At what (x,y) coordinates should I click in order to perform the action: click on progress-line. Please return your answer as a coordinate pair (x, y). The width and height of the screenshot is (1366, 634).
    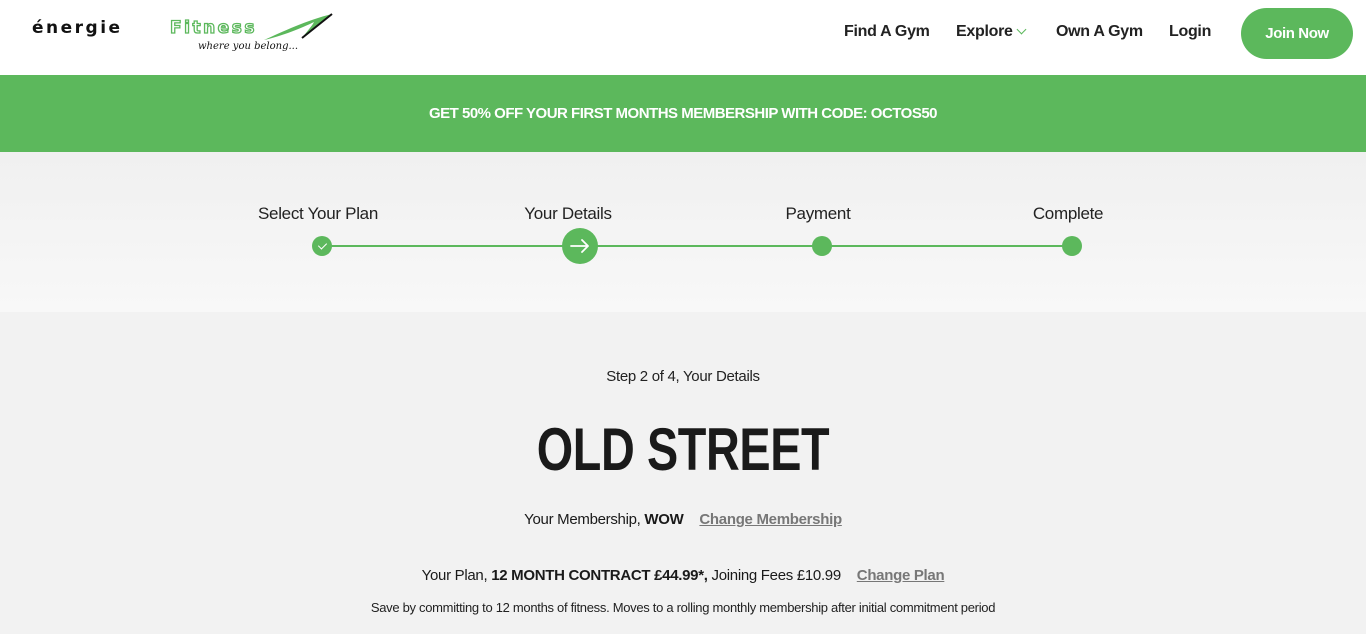
    Looking at the image, I should click on (697, 246).